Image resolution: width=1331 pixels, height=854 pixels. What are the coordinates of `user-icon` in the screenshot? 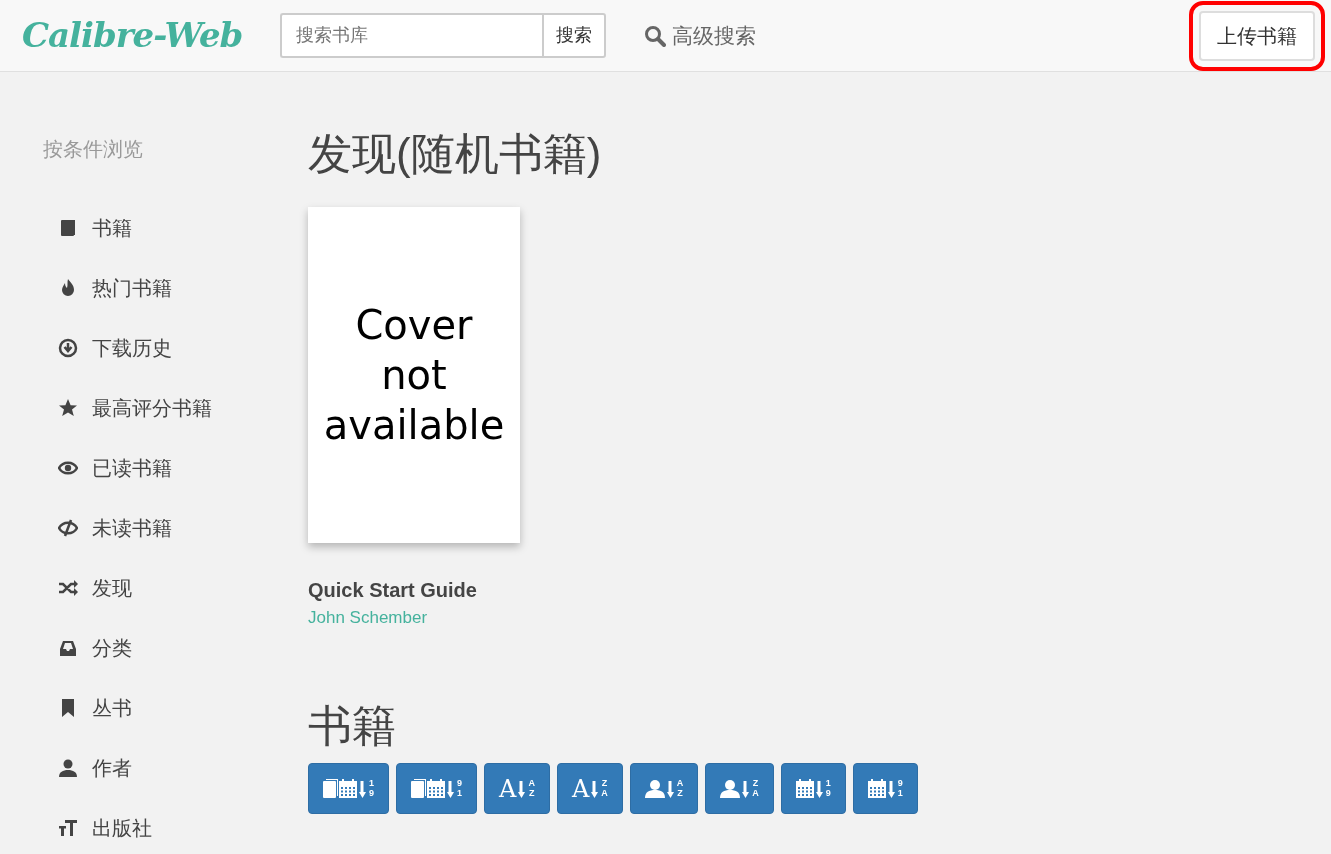 It's located at (68, 768).